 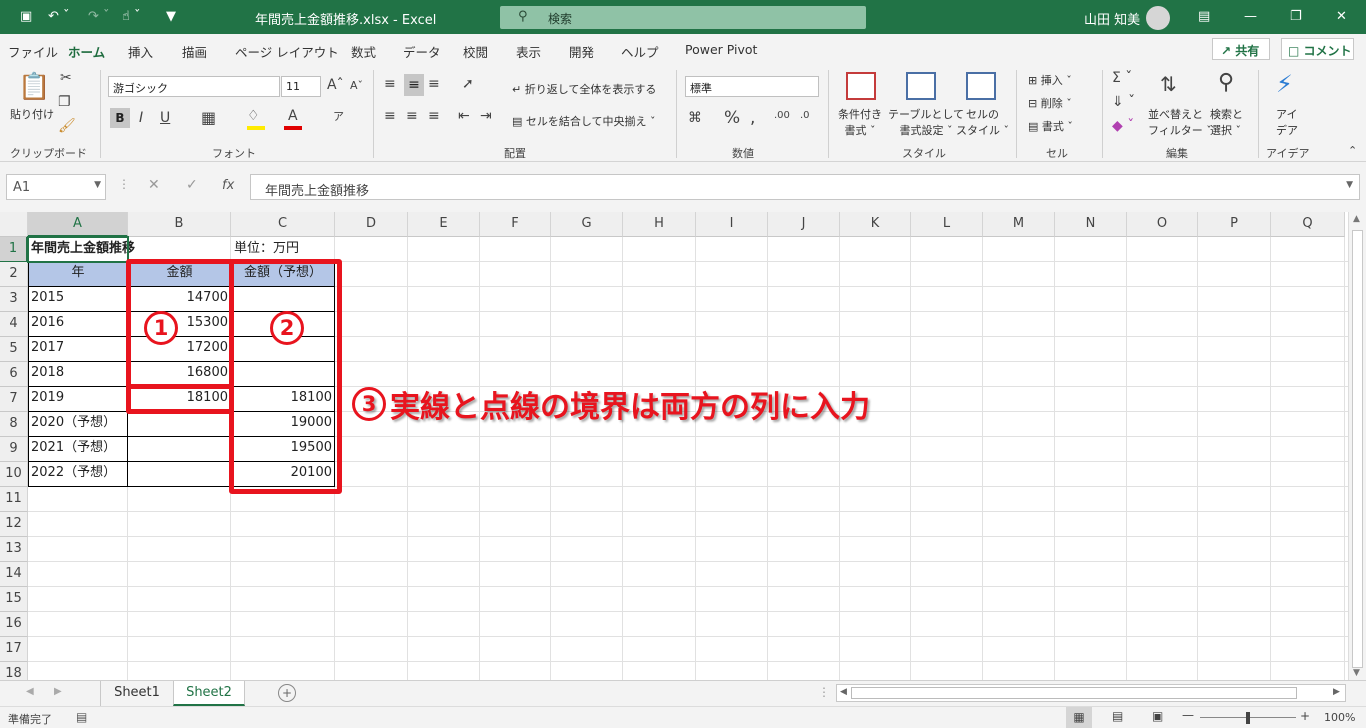 I want to click on conditional-format-button: 条件付き 書式 ˇ, so click(x=860, y=122).